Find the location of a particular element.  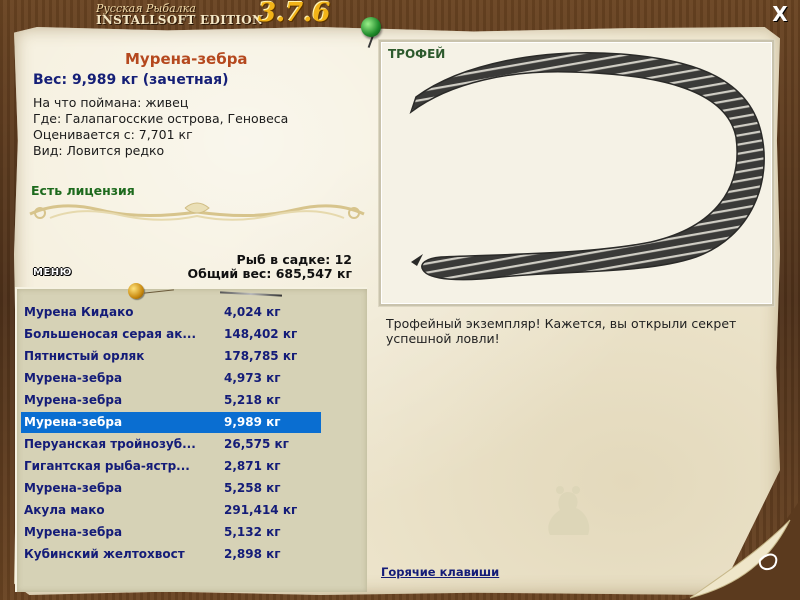

catch-row: Пятнистый орляк 178,785 кг is located at coordinates (171, 356).